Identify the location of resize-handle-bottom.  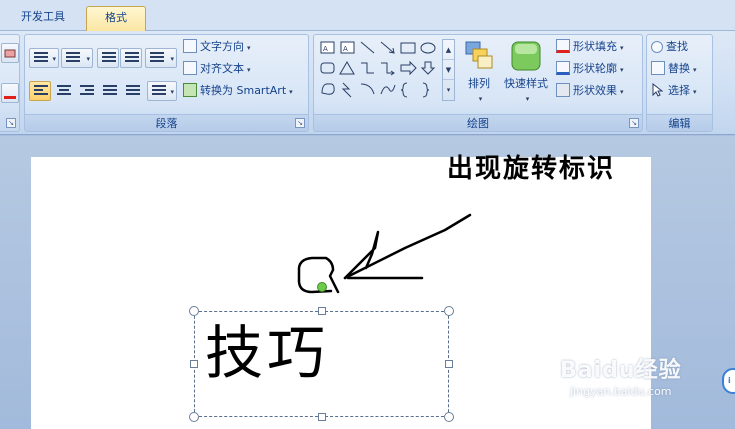
(322, 417).